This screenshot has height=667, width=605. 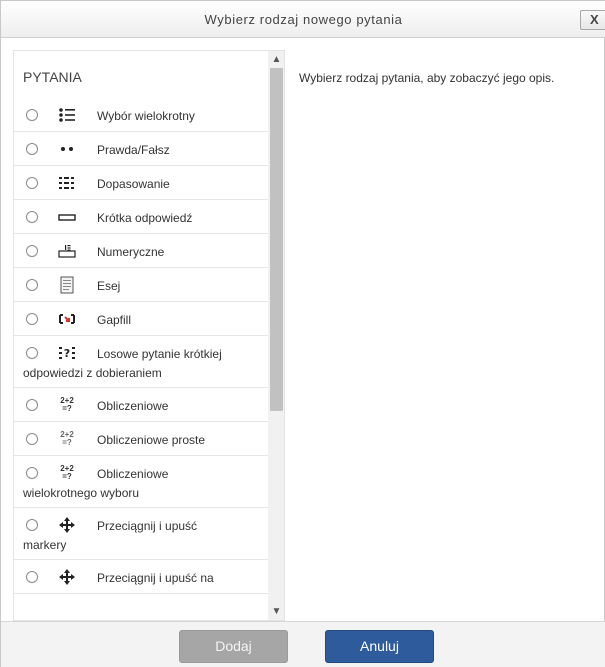 I want to click on scrollbar-thumb, so click(x=276, y=239).